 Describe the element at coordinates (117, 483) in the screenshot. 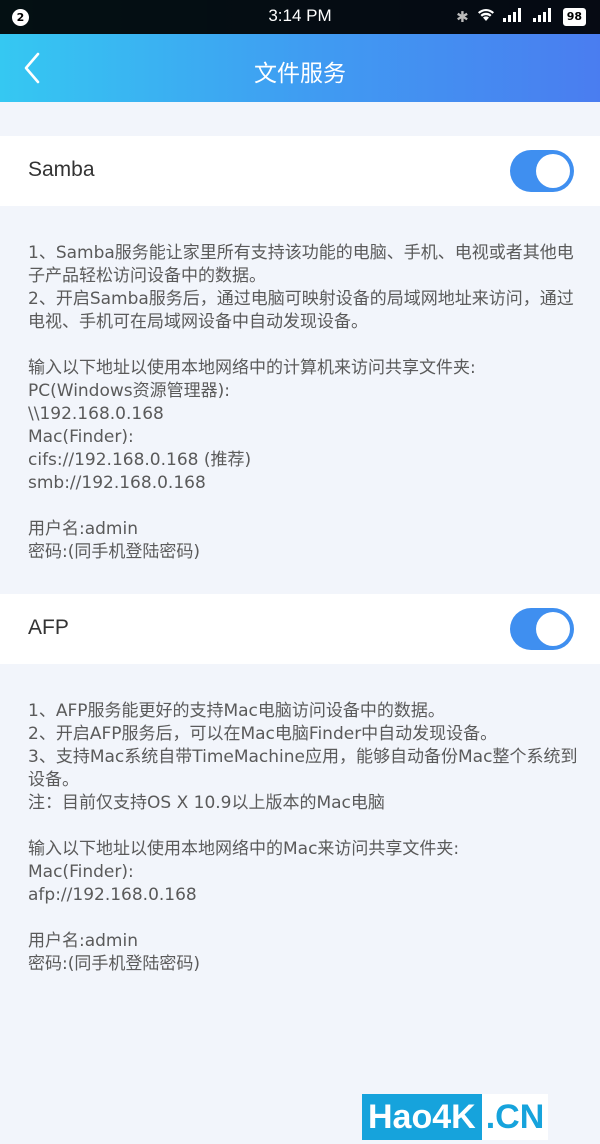

I see `samba-line: smb://192.168.0.168` at that location.